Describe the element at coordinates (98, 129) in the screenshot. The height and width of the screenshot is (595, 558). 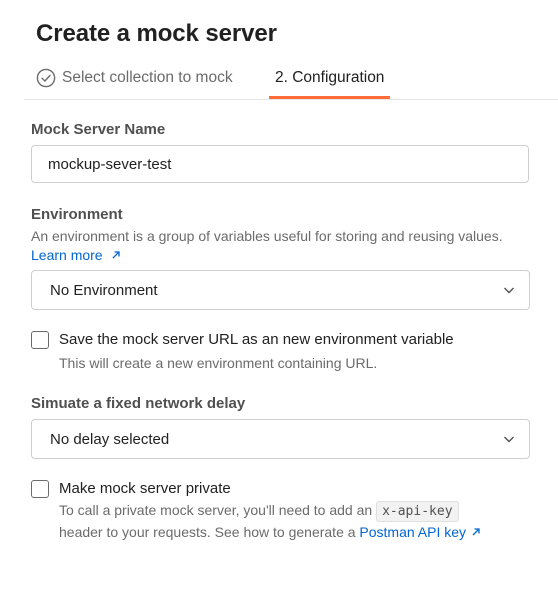
I see `mock-server-name-label: Mock Server Name` at that location.